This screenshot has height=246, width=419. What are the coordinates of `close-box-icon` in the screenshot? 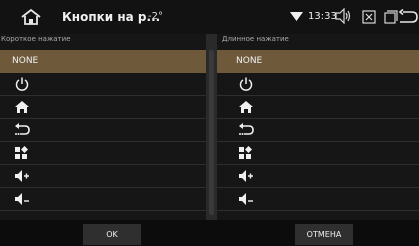 It's located at (369, 17).